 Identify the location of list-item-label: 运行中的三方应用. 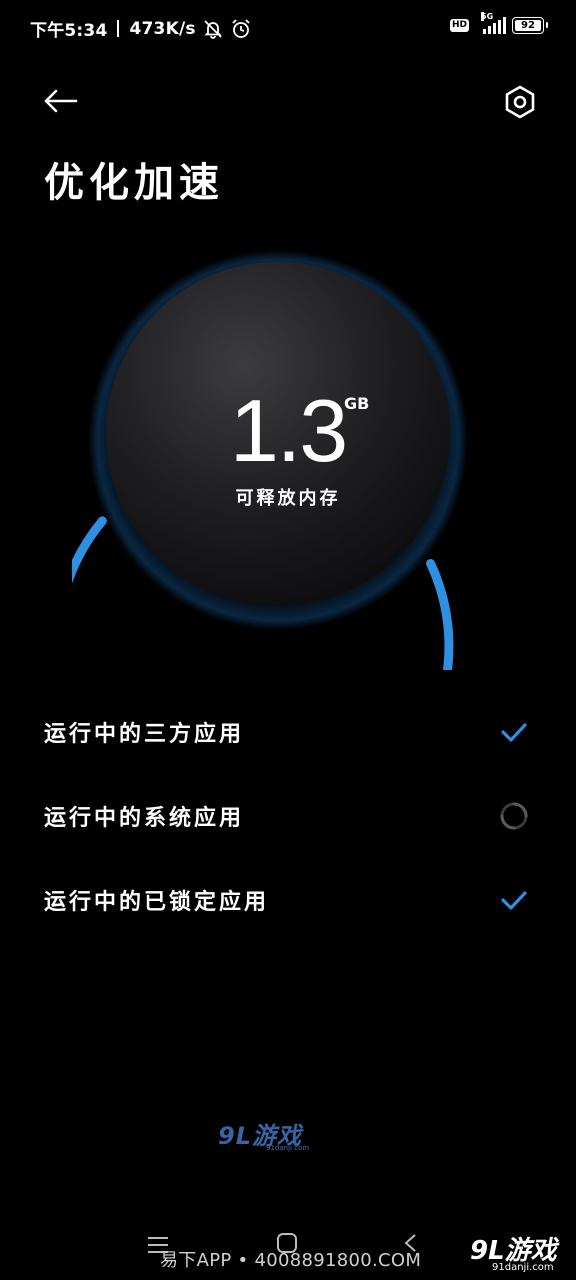
(144, 734).